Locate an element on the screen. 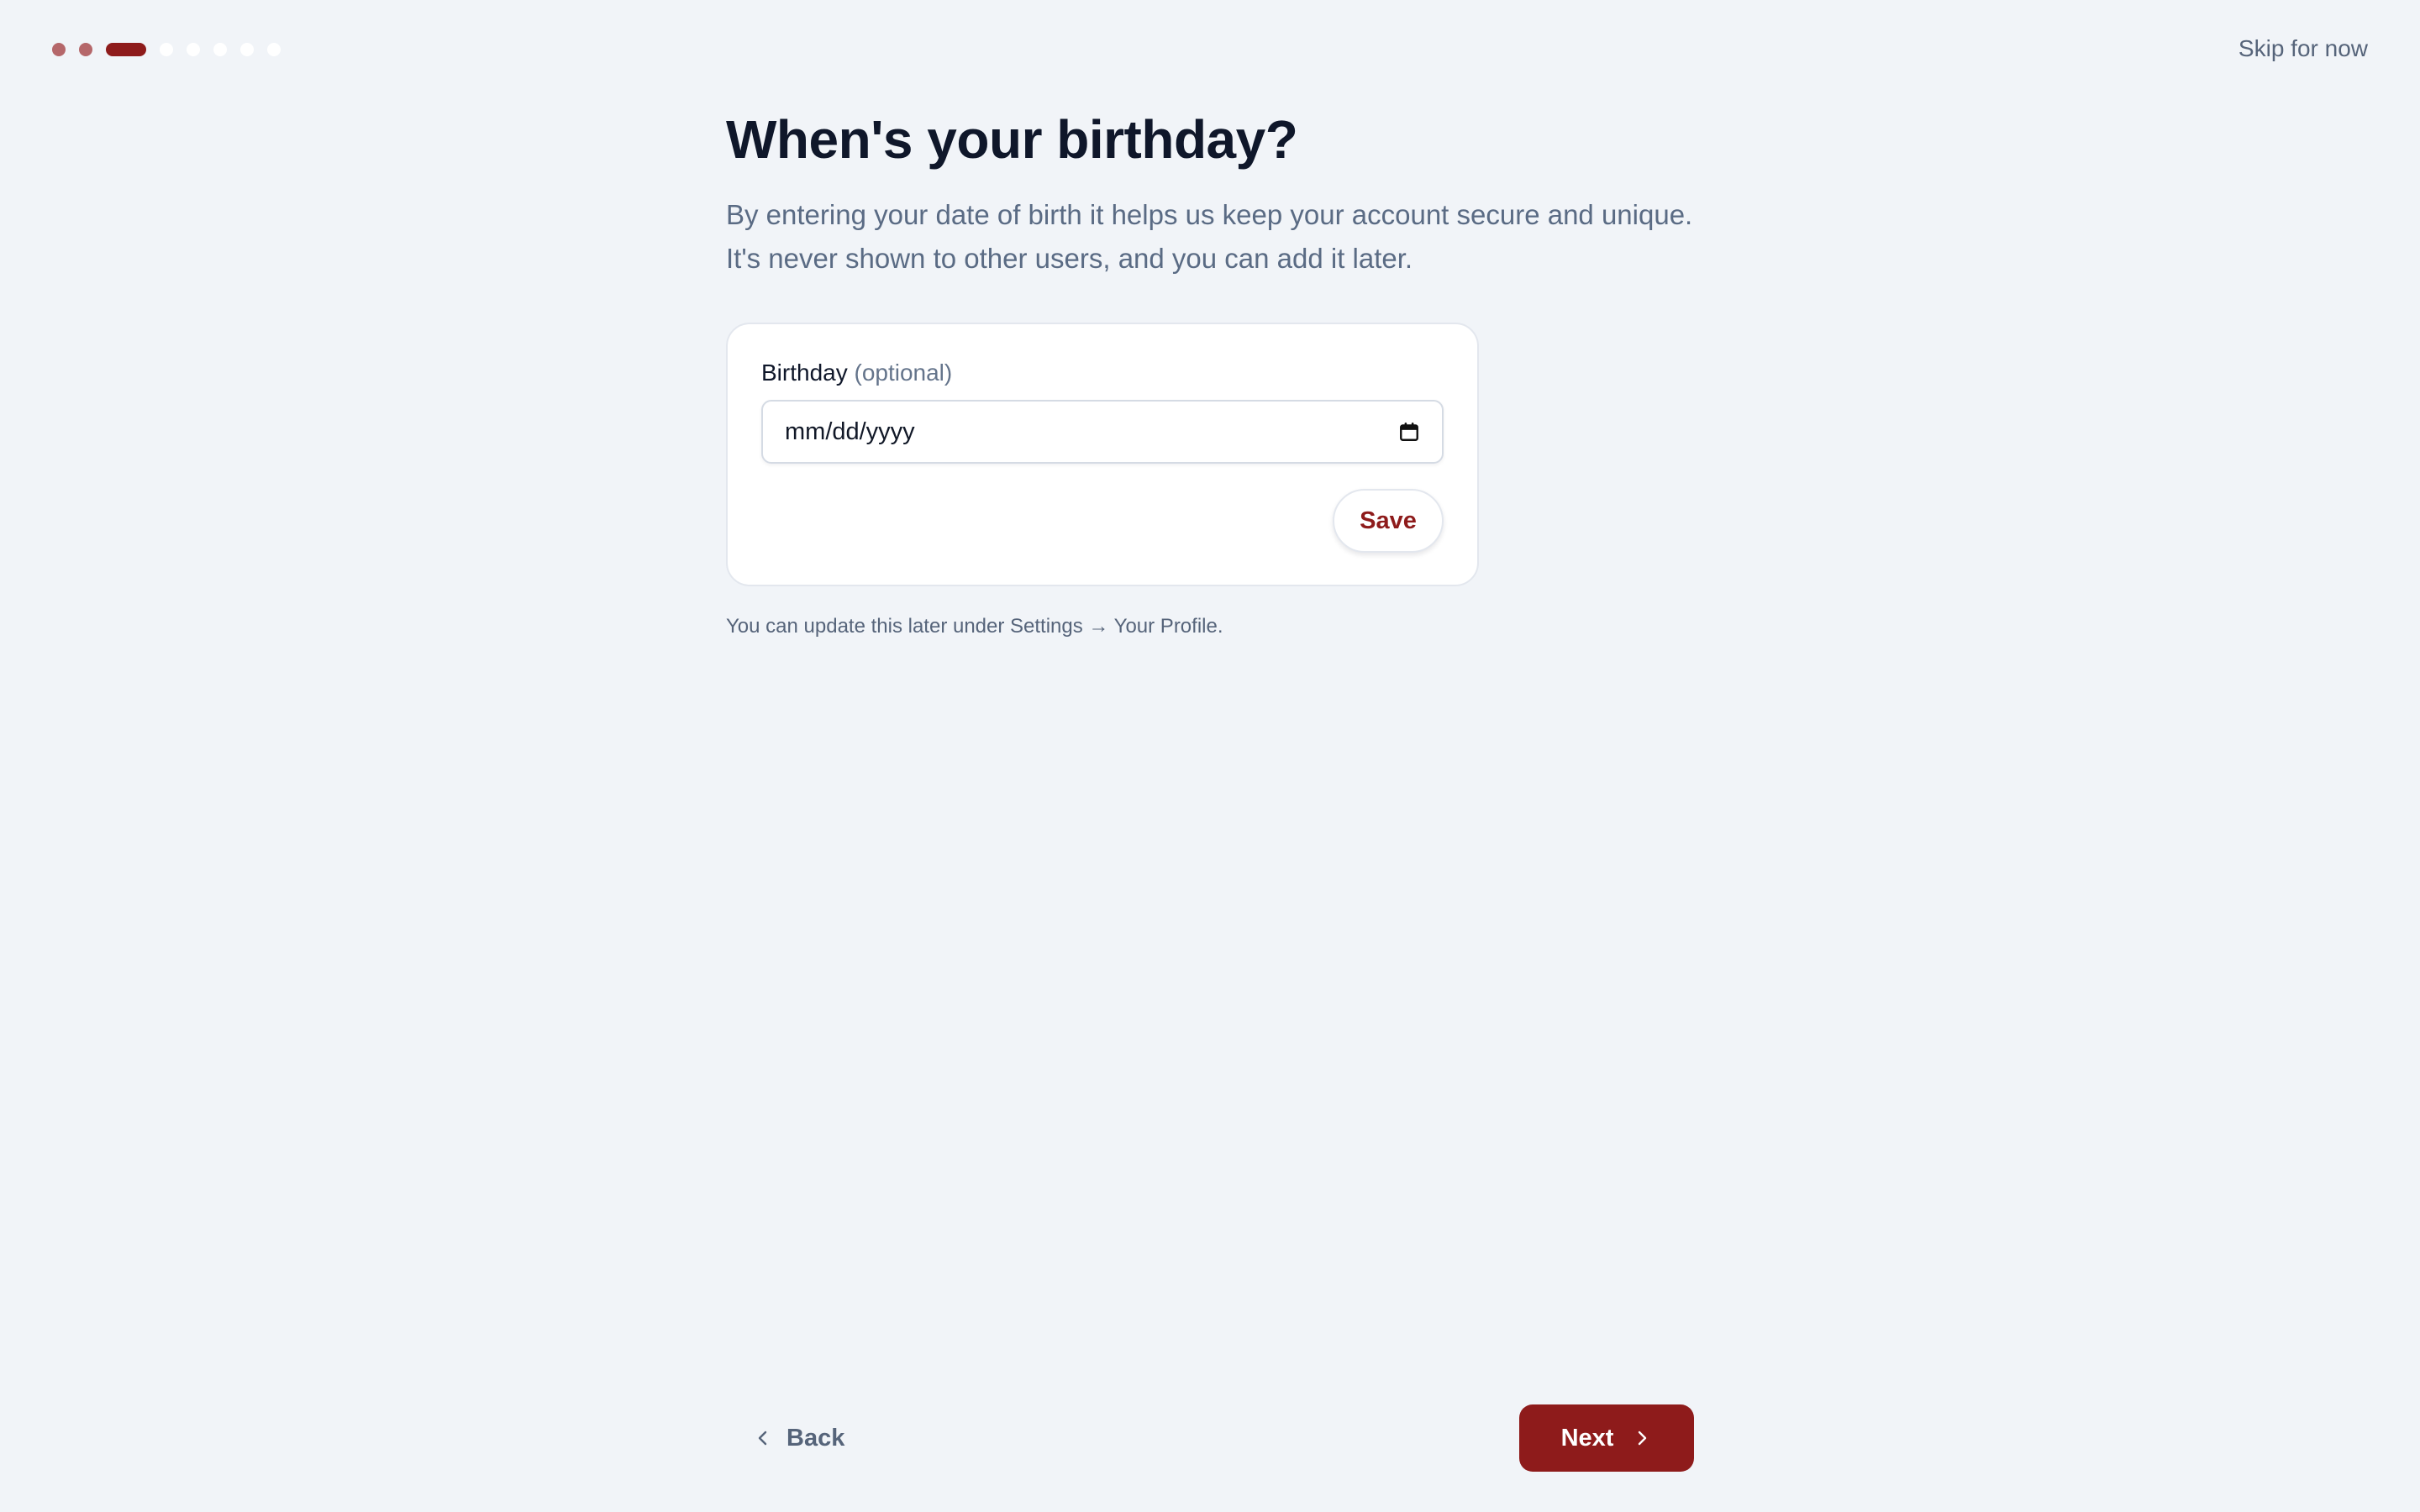 This screenshot has width=2420, height=1512. next-button: Next is located at coordinates (1606, 1438).